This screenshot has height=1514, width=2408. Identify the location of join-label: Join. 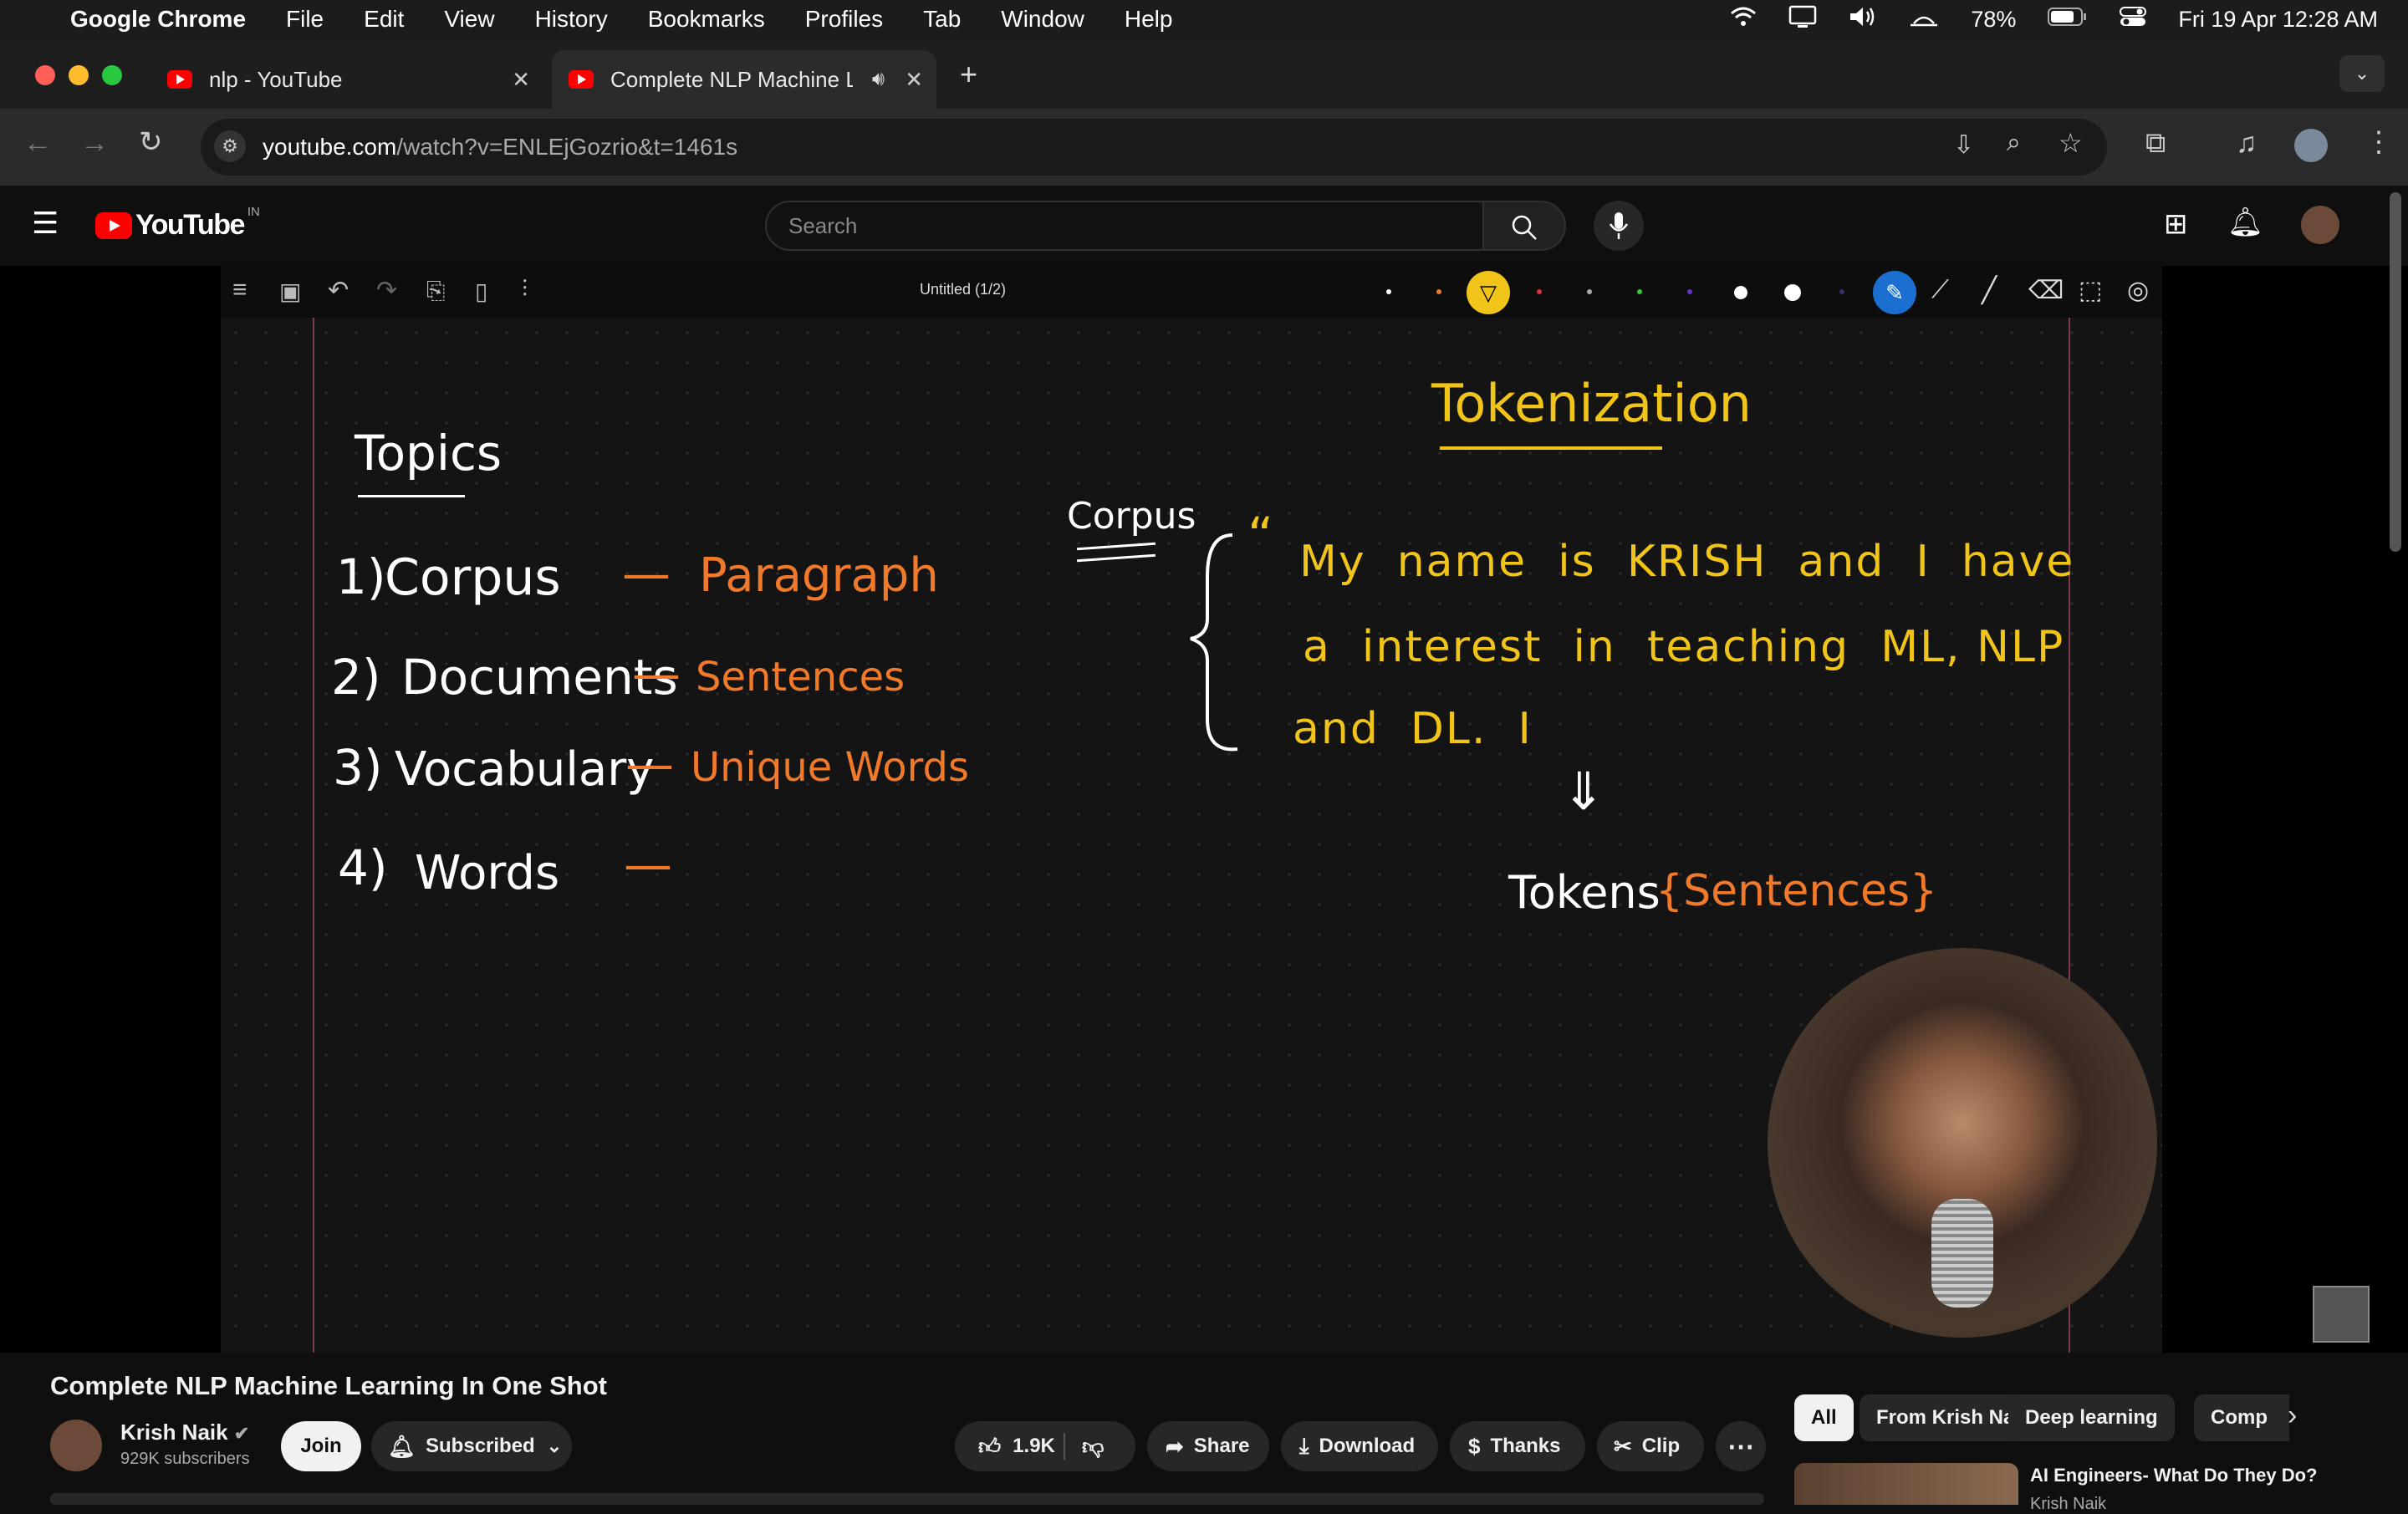
(321, 1446).